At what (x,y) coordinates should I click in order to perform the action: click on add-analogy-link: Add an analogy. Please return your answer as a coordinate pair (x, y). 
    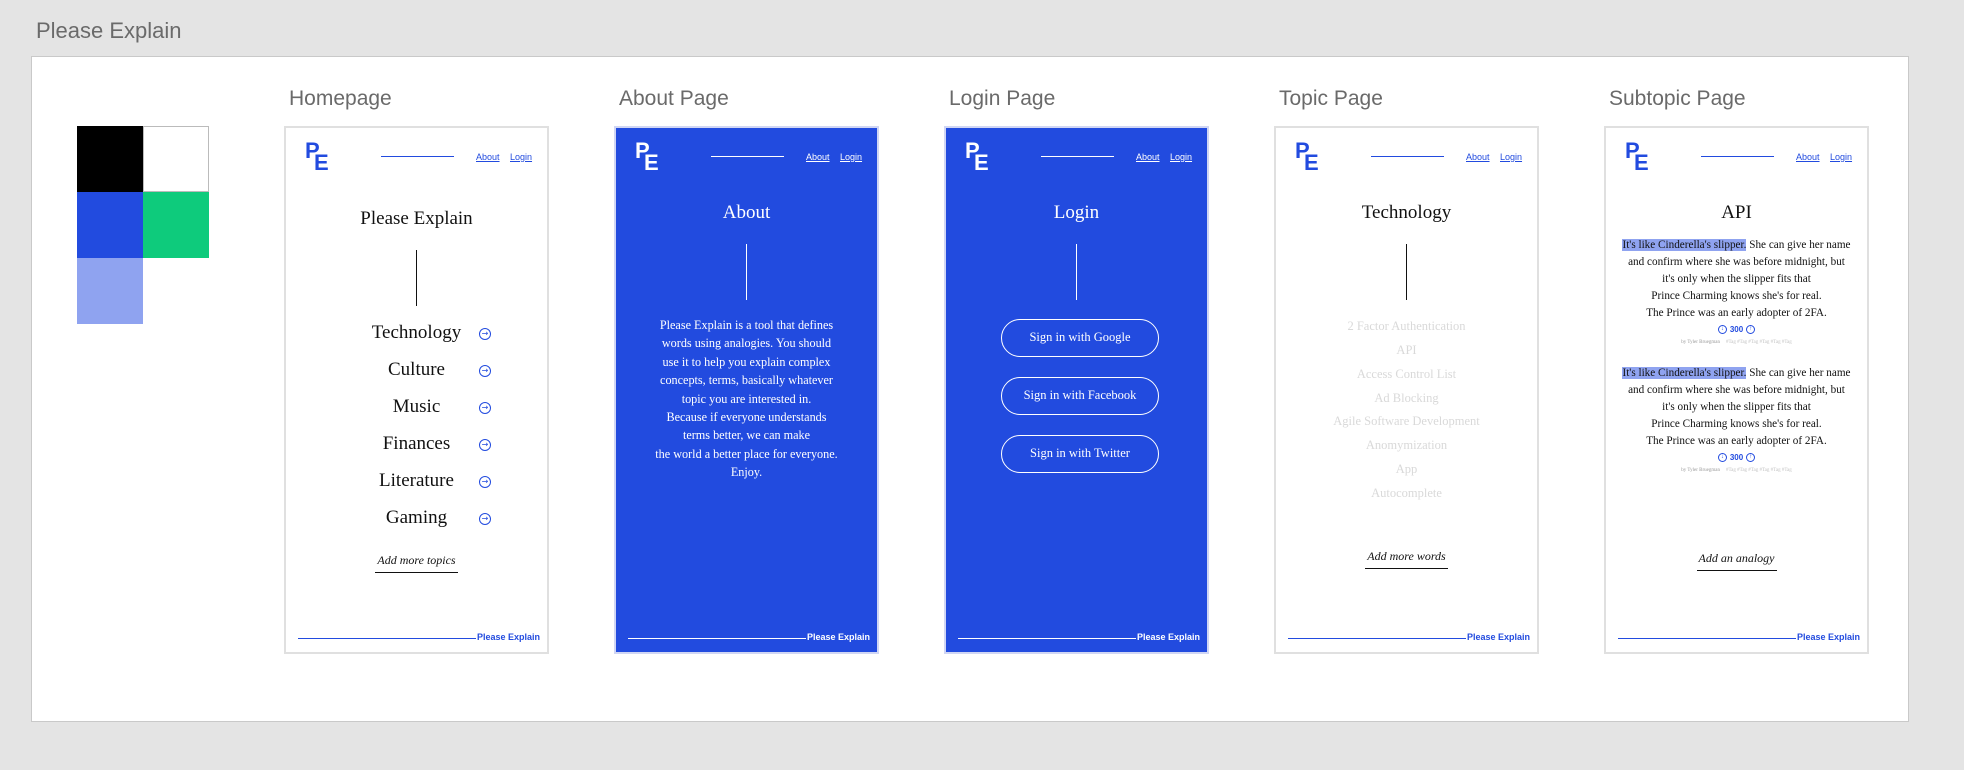
    Looking at the image, I should click on (1736, 561).